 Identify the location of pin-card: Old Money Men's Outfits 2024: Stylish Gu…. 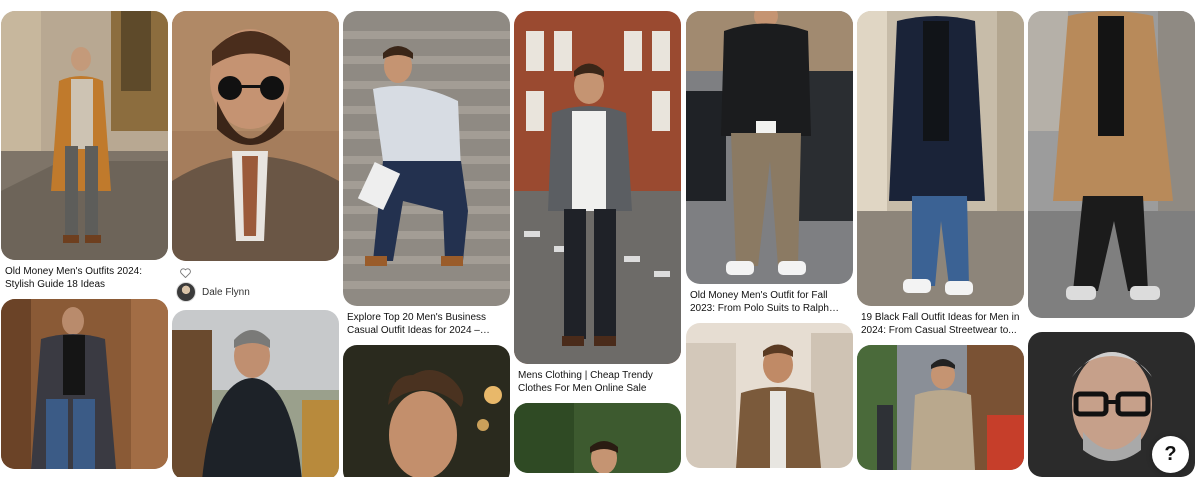
(84, 151).